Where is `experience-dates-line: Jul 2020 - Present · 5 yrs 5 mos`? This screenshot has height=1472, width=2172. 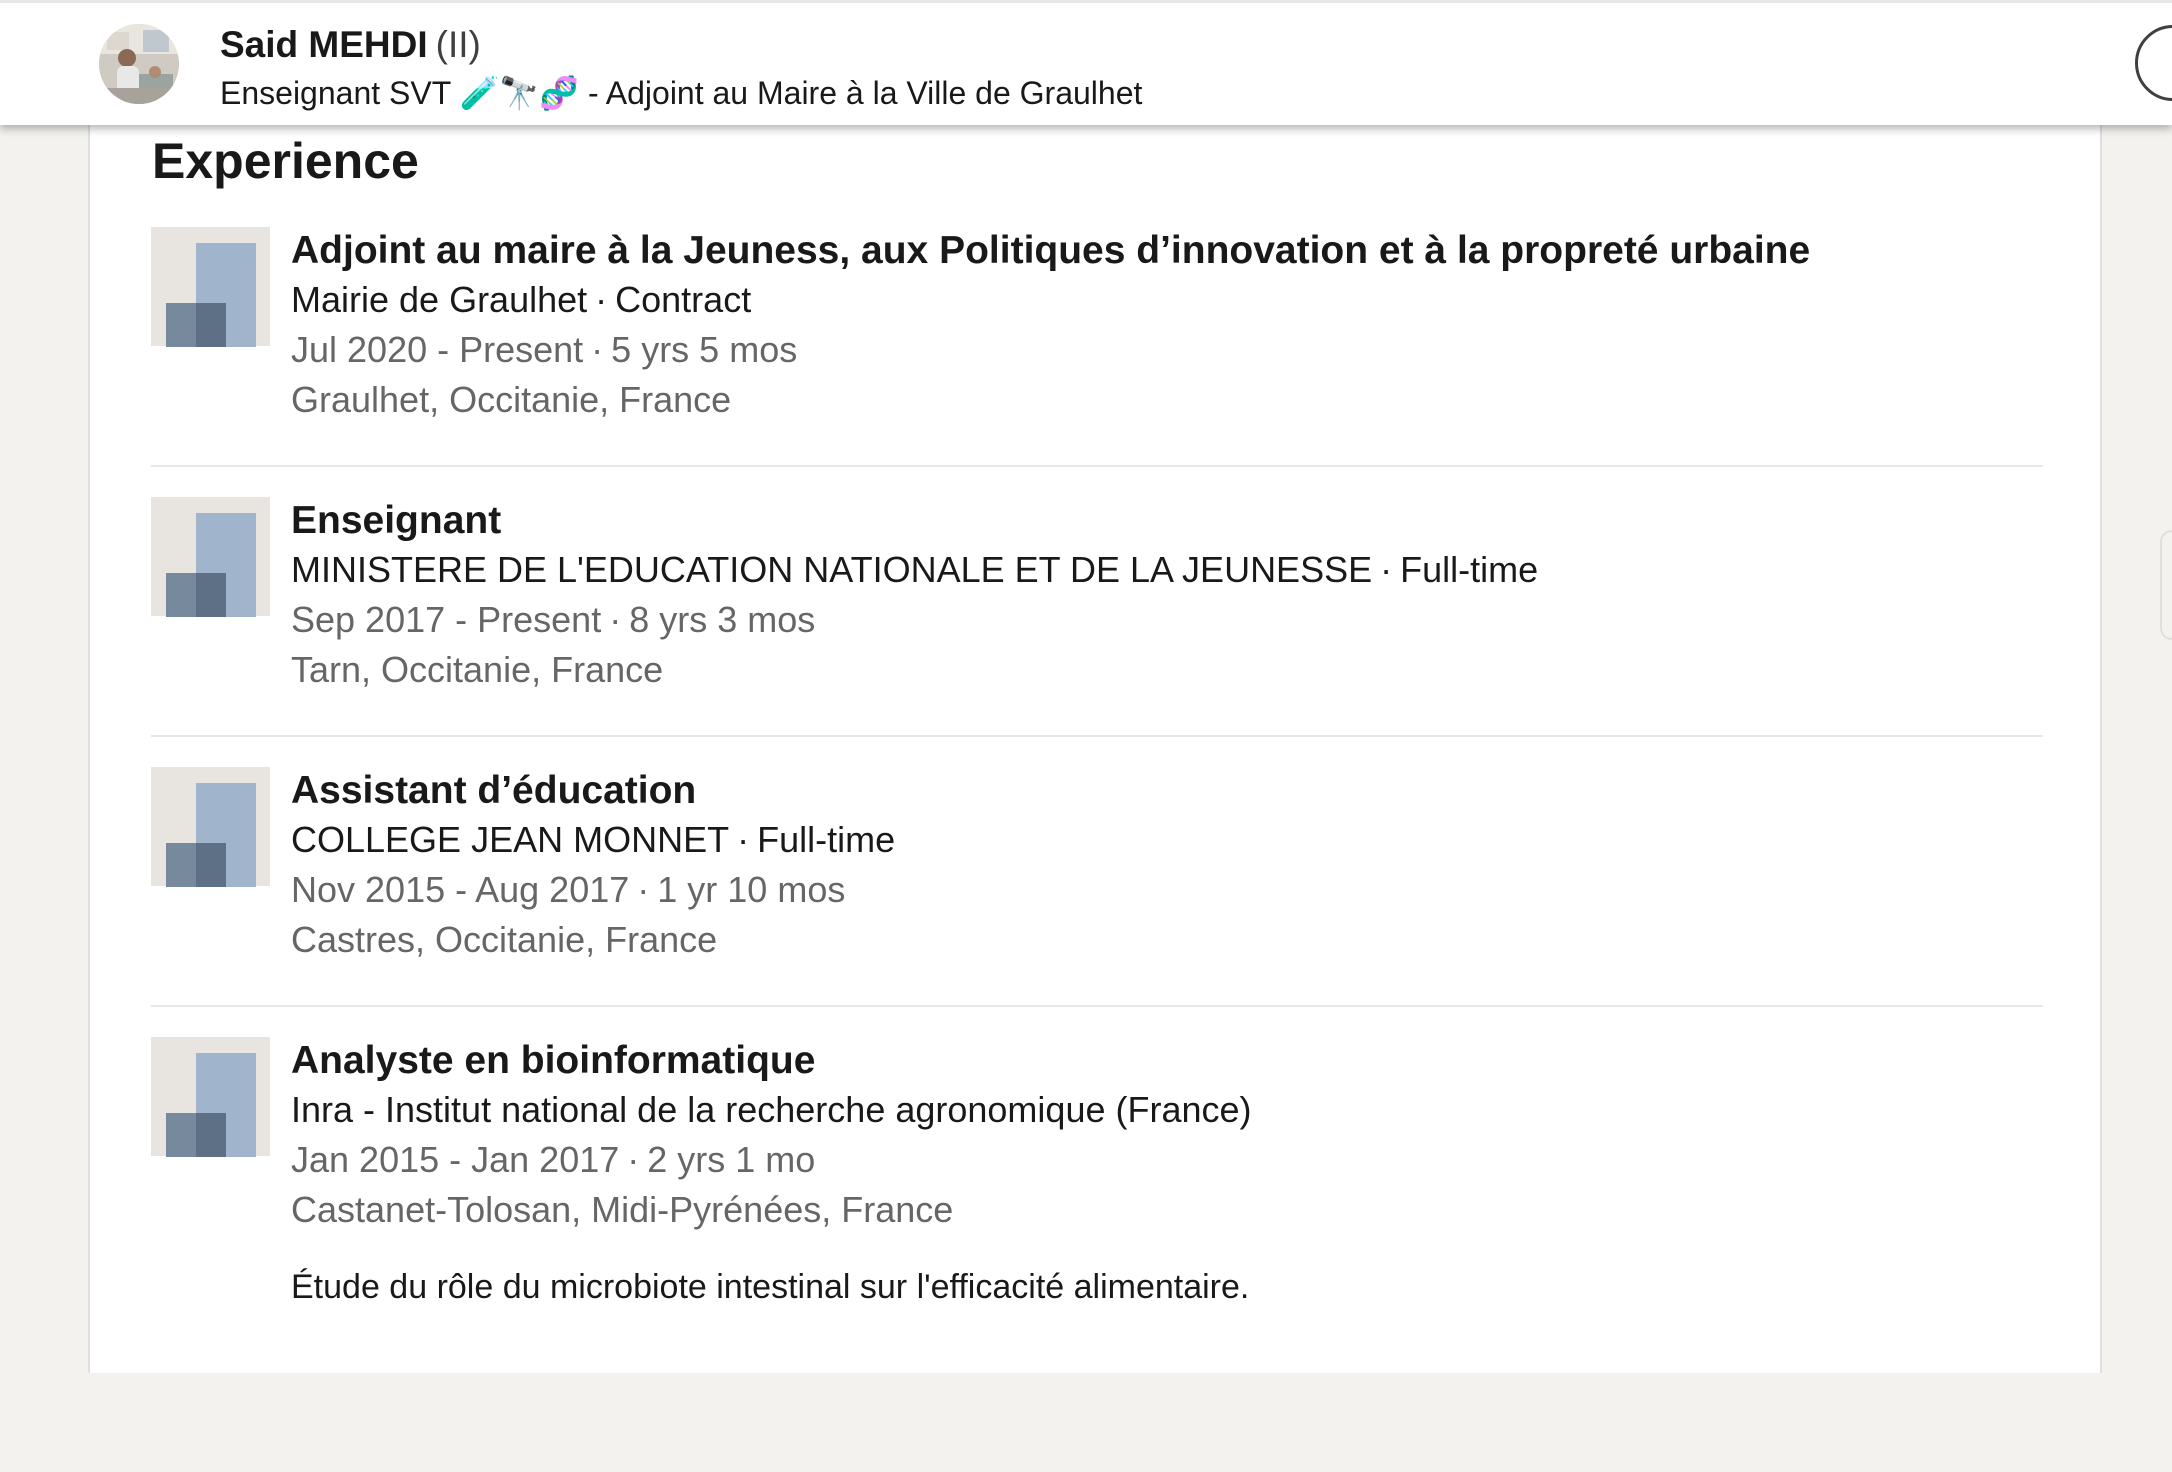 experience-dates-line: Jul 2020 - Present · 5 yrs 5 mos is located at coordinates (1050, 350).